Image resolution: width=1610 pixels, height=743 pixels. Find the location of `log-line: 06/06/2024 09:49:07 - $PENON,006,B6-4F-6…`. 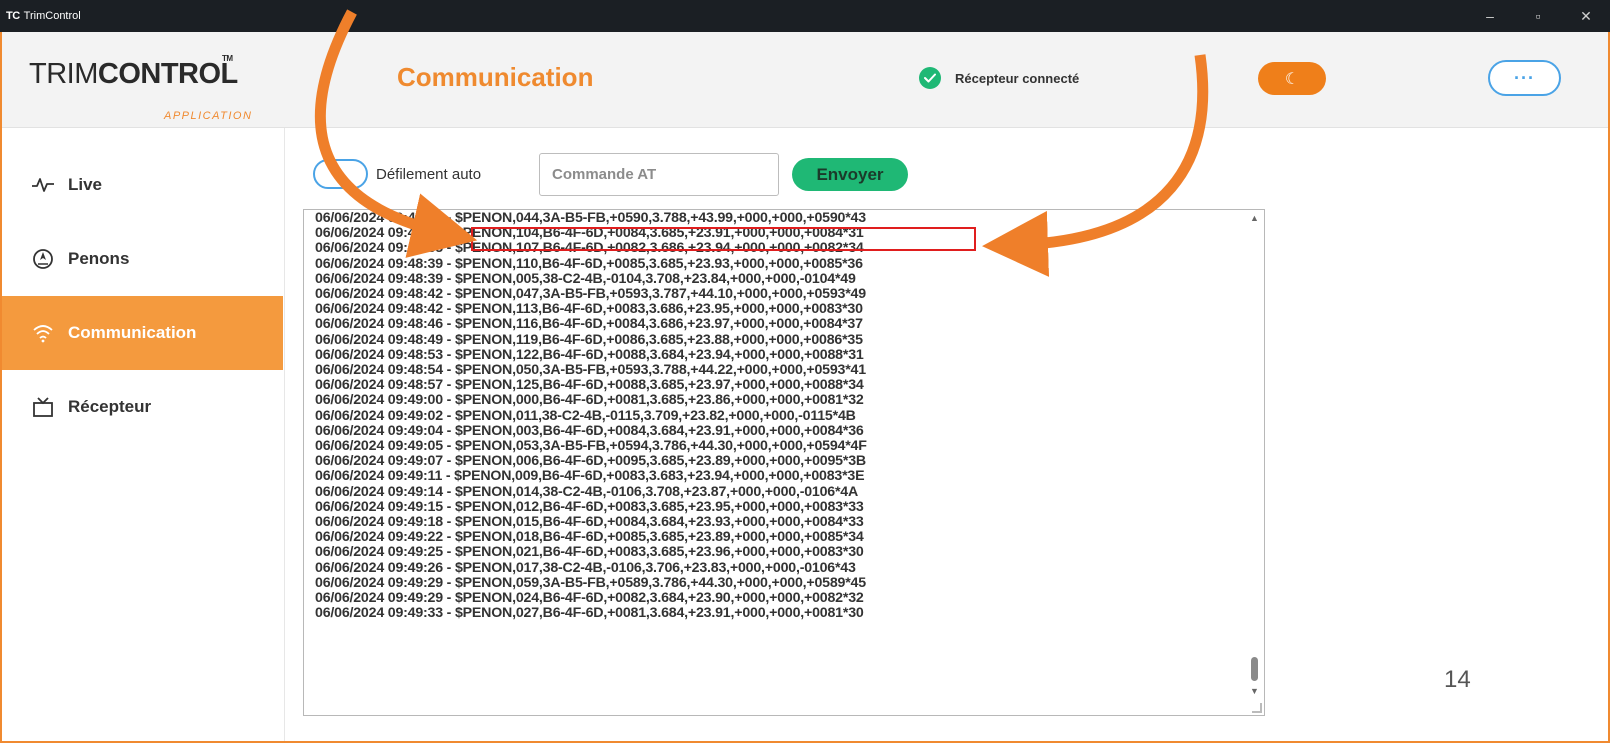

log-line: 06/06/2024 09:49:07 - $PENON,006,B6-4F-6… is located at coordinates (590, 461).